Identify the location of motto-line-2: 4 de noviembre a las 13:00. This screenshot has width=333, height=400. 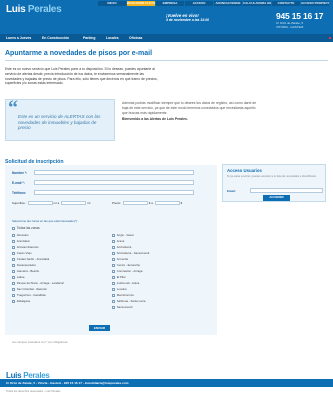
(187, 20).